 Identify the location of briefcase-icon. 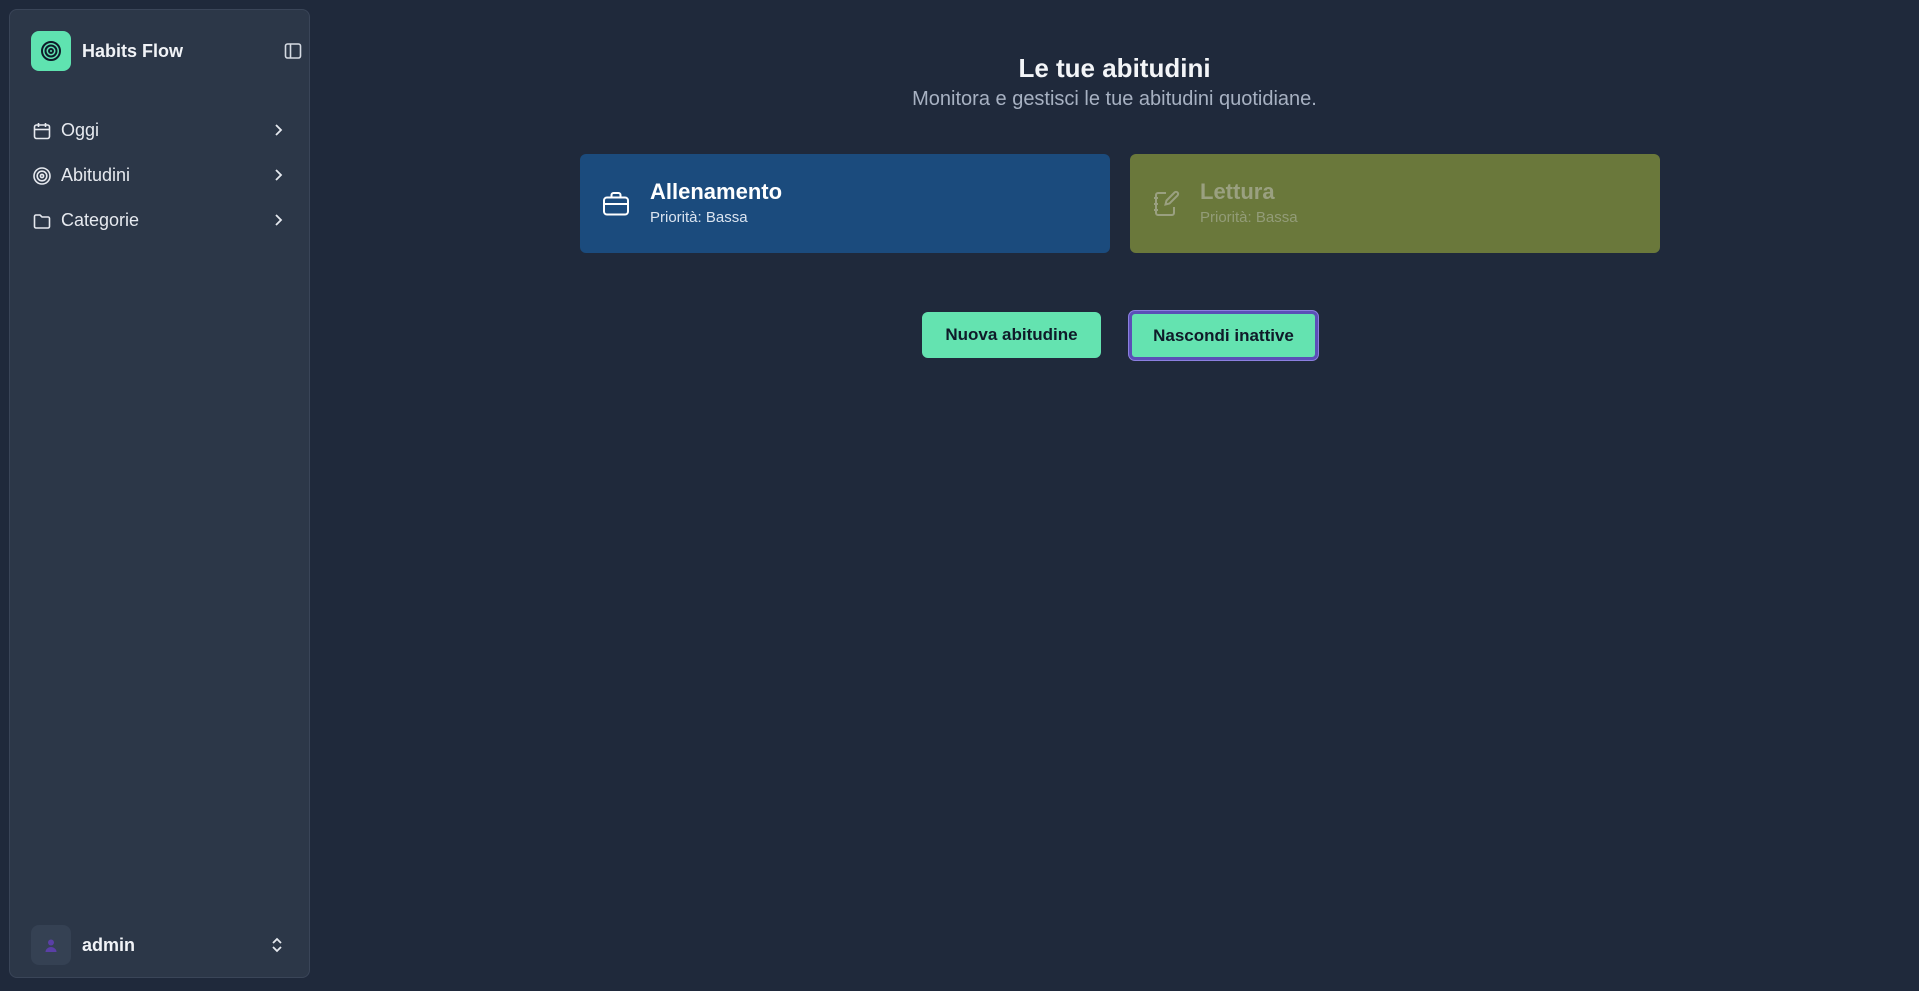
(616, 204).